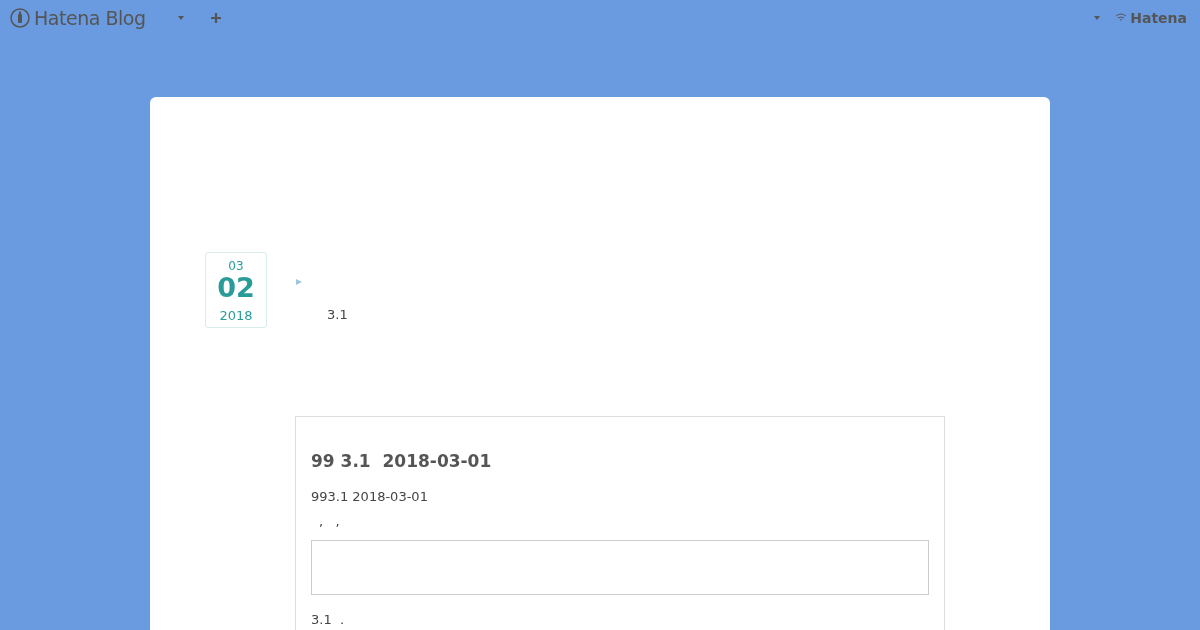 Image resolution: width=1200 pixels, height=630 pixels. What do you see at coordinates (236, 288) in the screenshot?
I see `date-day: 02` at bounding box center [236, 288].